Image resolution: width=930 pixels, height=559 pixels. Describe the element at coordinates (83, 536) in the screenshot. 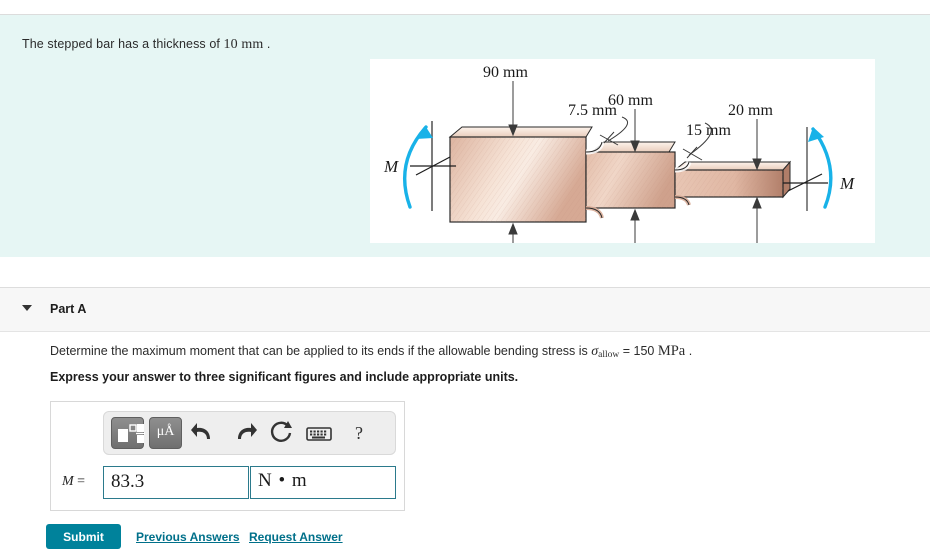

I see `submit-button: Submit` at that location.